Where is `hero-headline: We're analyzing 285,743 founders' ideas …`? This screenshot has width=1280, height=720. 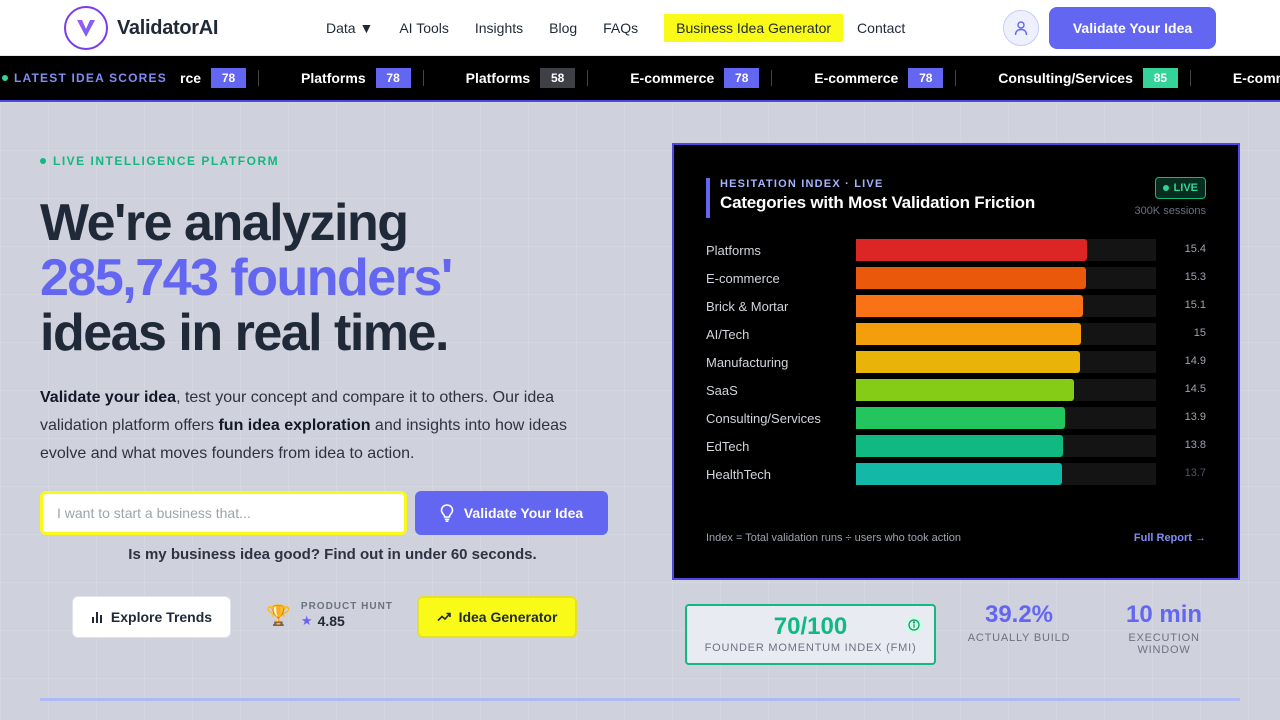 hero-headline: We're analyzing 285,743 founders' ideas … is located at coordinates (246, 277).